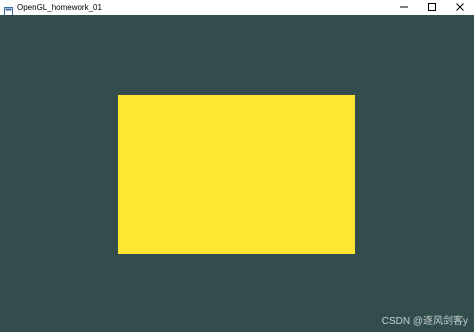  Describe the element at coordinates (237, 8) in the screenshot. I see `title-bar: OpenGL_homework_01` at that location.